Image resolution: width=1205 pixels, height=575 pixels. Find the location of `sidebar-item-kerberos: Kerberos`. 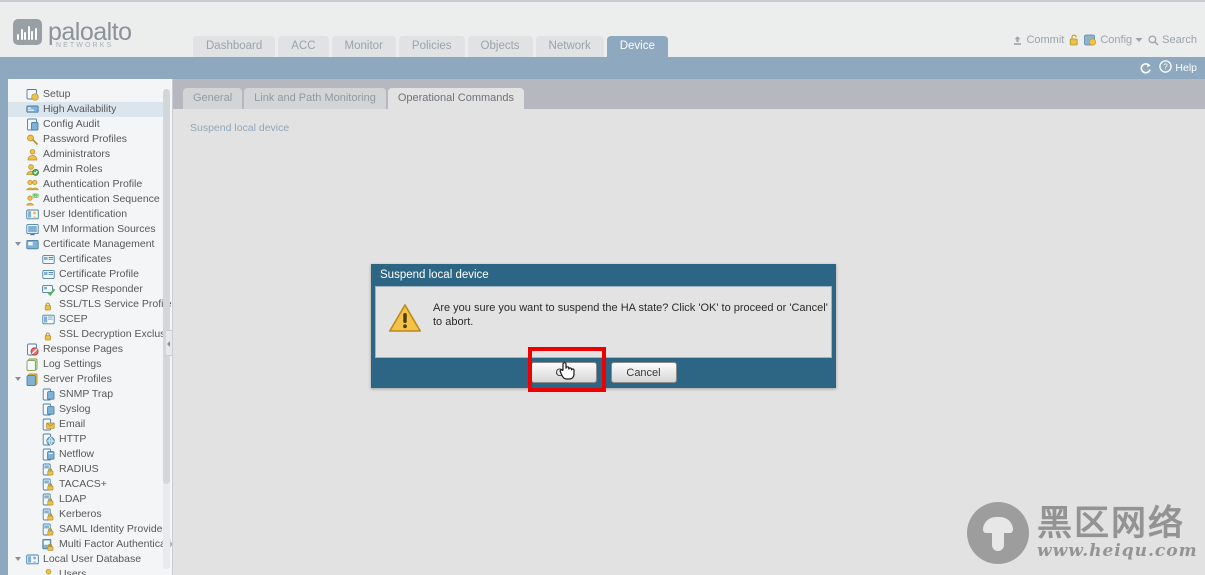

sidebar-item-kerberos: Kerberos is located at coordinates (88, 514).